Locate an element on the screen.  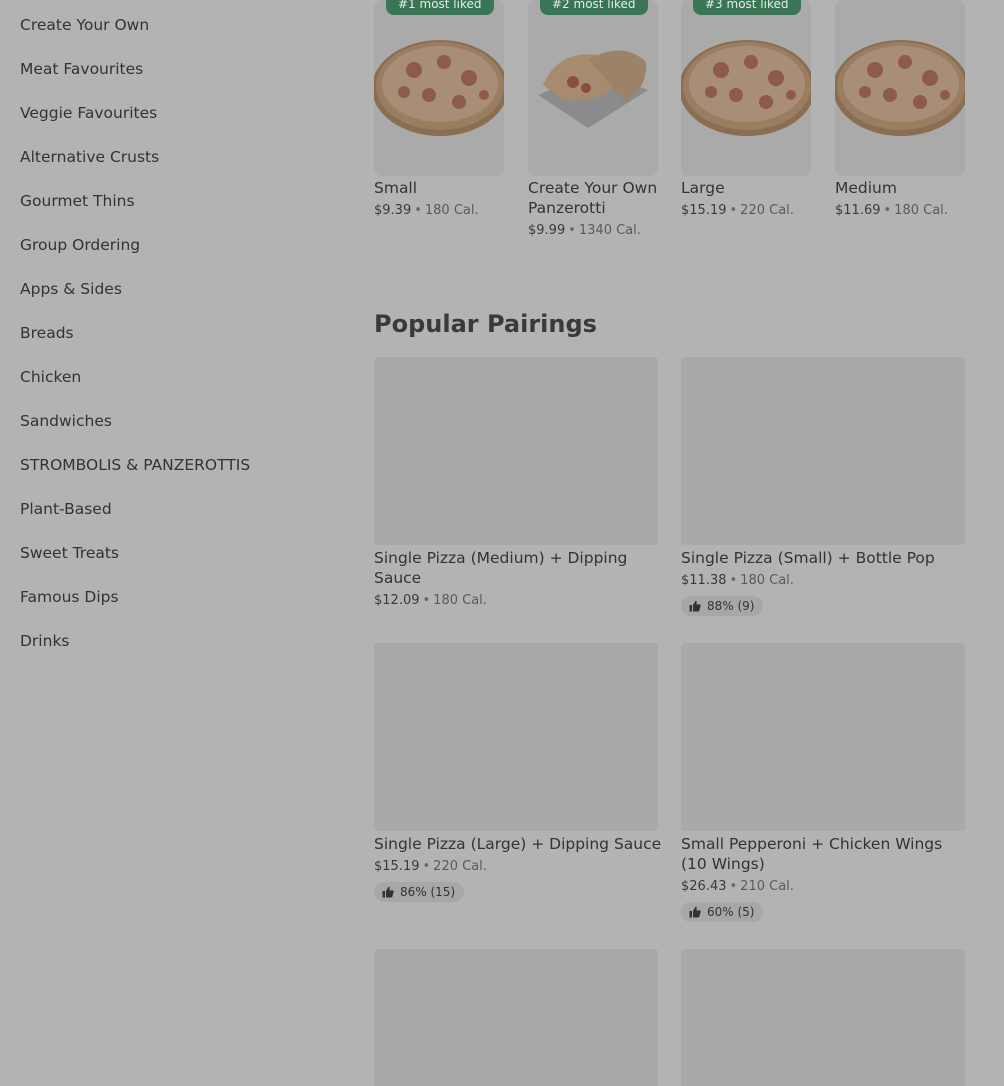
item-meta: $11.69 • 180 Cal. is located at coordinates (891, 210).